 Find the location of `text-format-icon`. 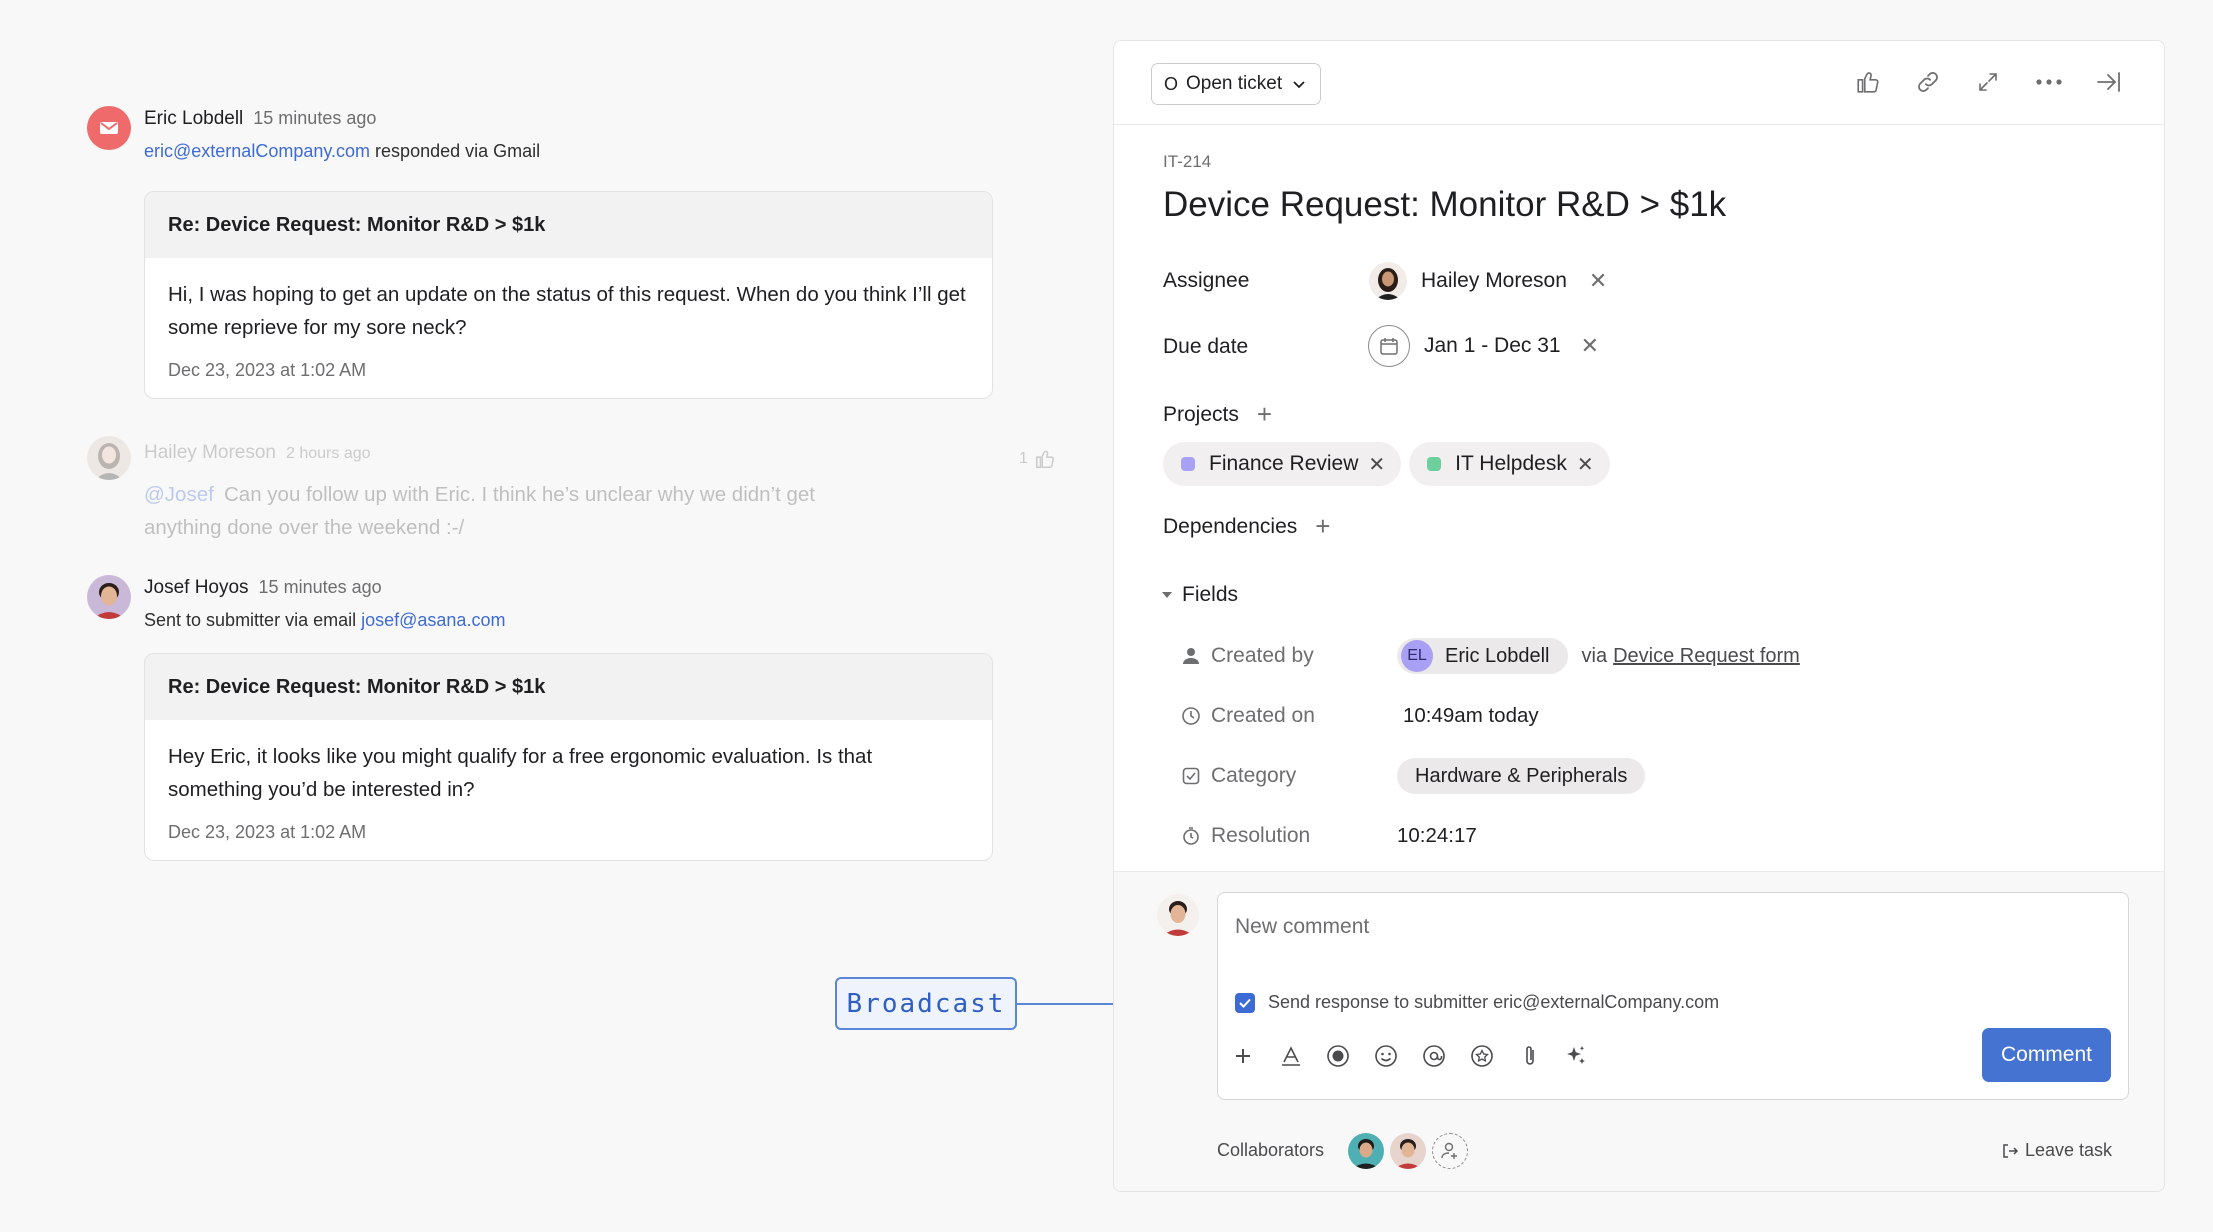

text-format-icon is located at coordinates (1291, 1056).